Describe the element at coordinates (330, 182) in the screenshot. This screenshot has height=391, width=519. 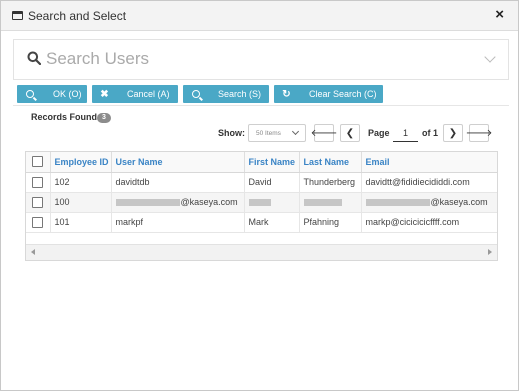
I see `last-name-cell: Thunderberg` at that location.